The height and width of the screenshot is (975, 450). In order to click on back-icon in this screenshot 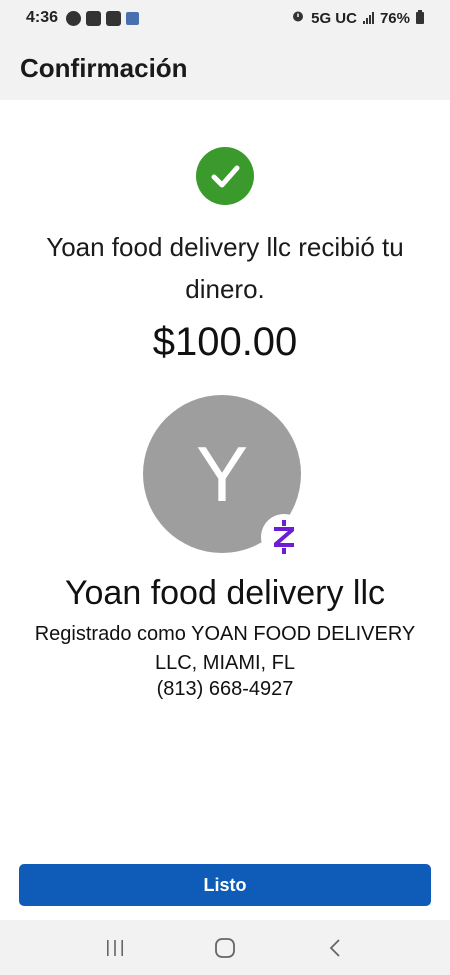, I will do `click(335, 948)`.